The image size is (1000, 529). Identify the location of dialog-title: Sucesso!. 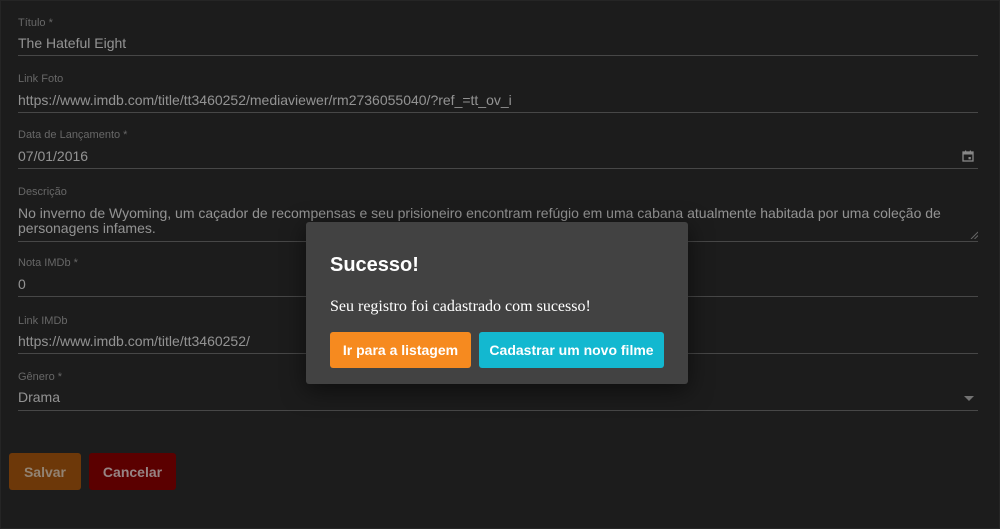
(374, 265).